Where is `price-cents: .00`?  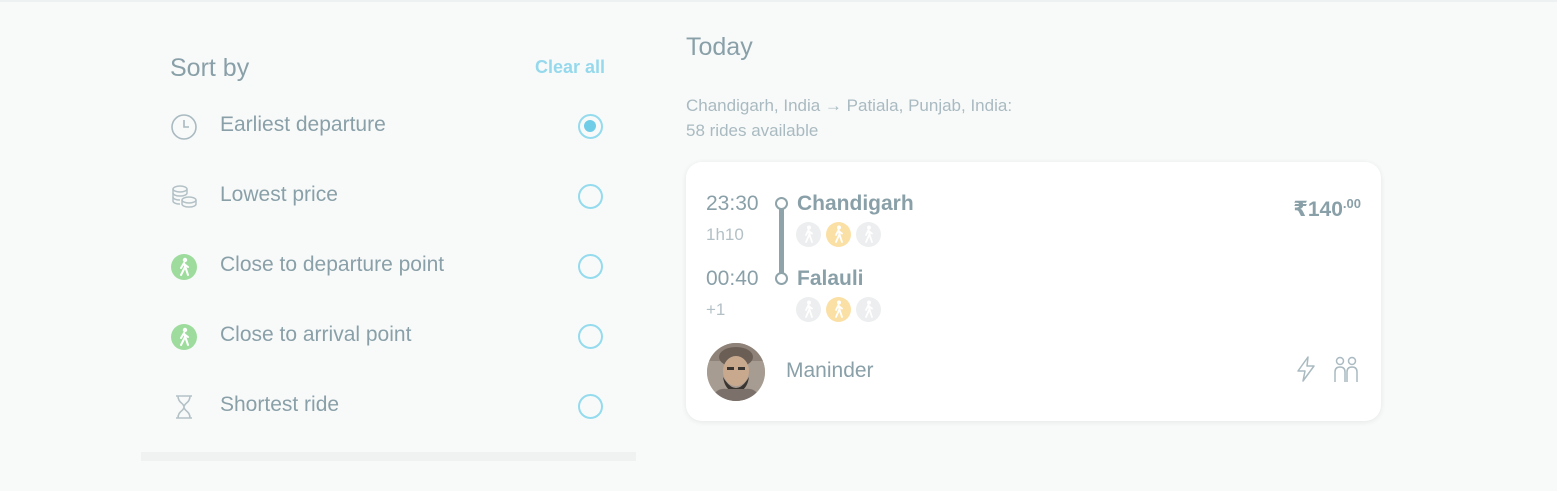 price-cents: .00 is located at coordinates (1351, 203).